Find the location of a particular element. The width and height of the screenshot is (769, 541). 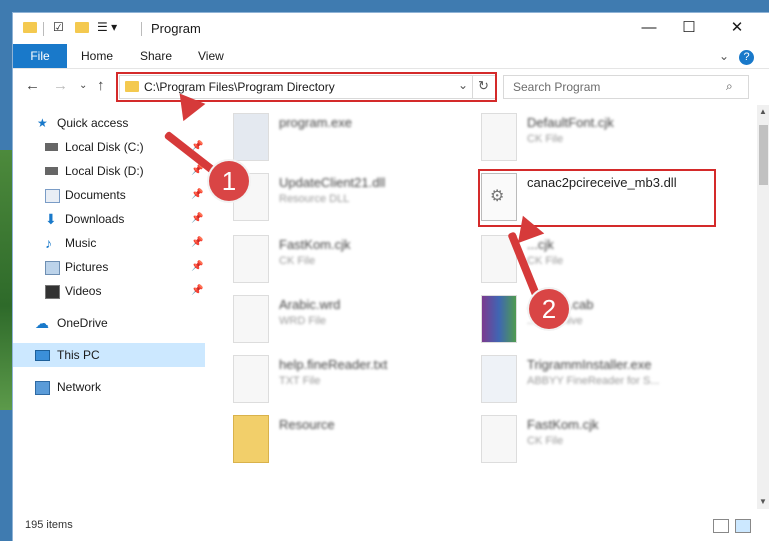

sidebar-item-documents: Documents 📌 is located at coordinates (109, 195).